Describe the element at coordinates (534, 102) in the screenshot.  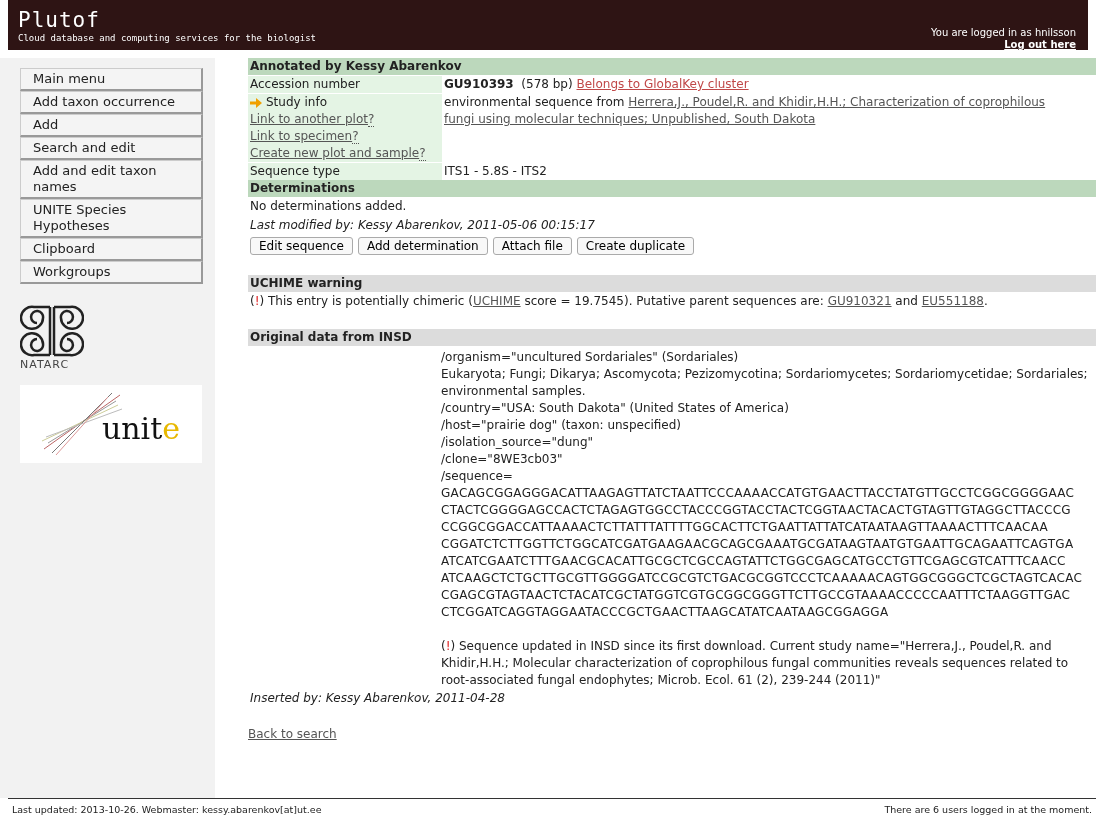
I see `study-prefix: environmental sequence from` at that location.